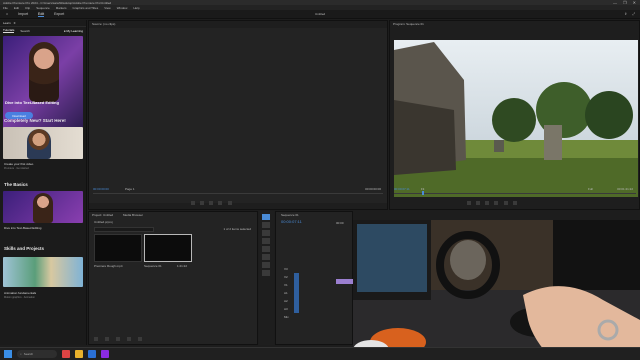 The image size is (640, 360). I want to click on my-learning-label: My Learning, so click(74, 30).